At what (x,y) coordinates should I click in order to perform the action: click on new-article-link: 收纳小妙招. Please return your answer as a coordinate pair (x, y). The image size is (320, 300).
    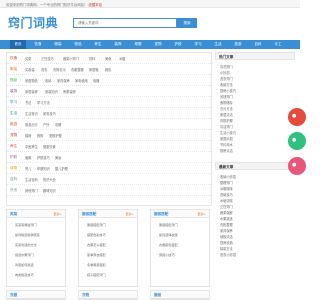
    Looking at the image, I should click on (226, 176).